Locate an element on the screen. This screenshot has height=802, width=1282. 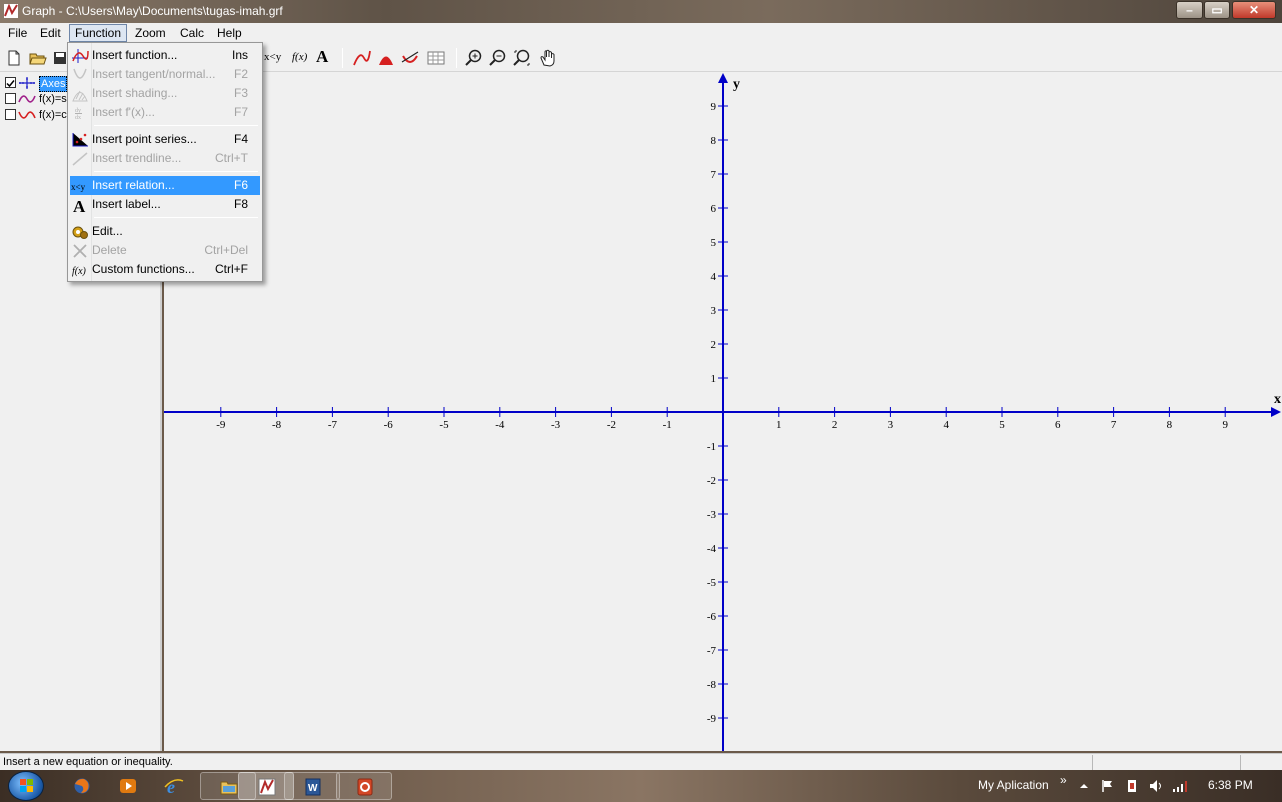
new-file-icon is located at coordinates (14, 58).